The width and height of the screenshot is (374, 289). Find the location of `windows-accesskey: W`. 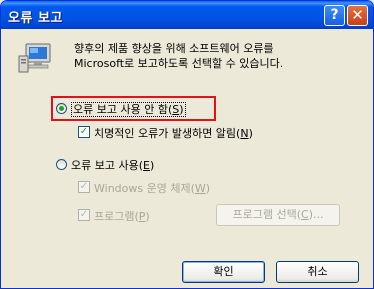

windows-accesskey: W is located at coordinates (200, 188).